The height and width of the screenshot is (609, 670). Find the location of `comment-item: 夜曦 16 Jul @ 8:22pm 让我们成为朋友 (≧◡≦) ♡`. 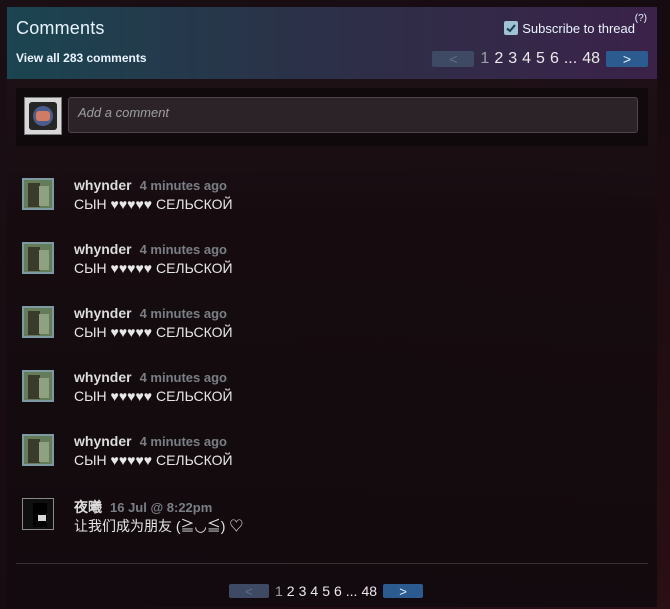

comment-item: 夜曦 16 Jul @ 8:22pm 让我们成为朋友 (≧◡≦) ♡ is located at coordinates (332, 520).